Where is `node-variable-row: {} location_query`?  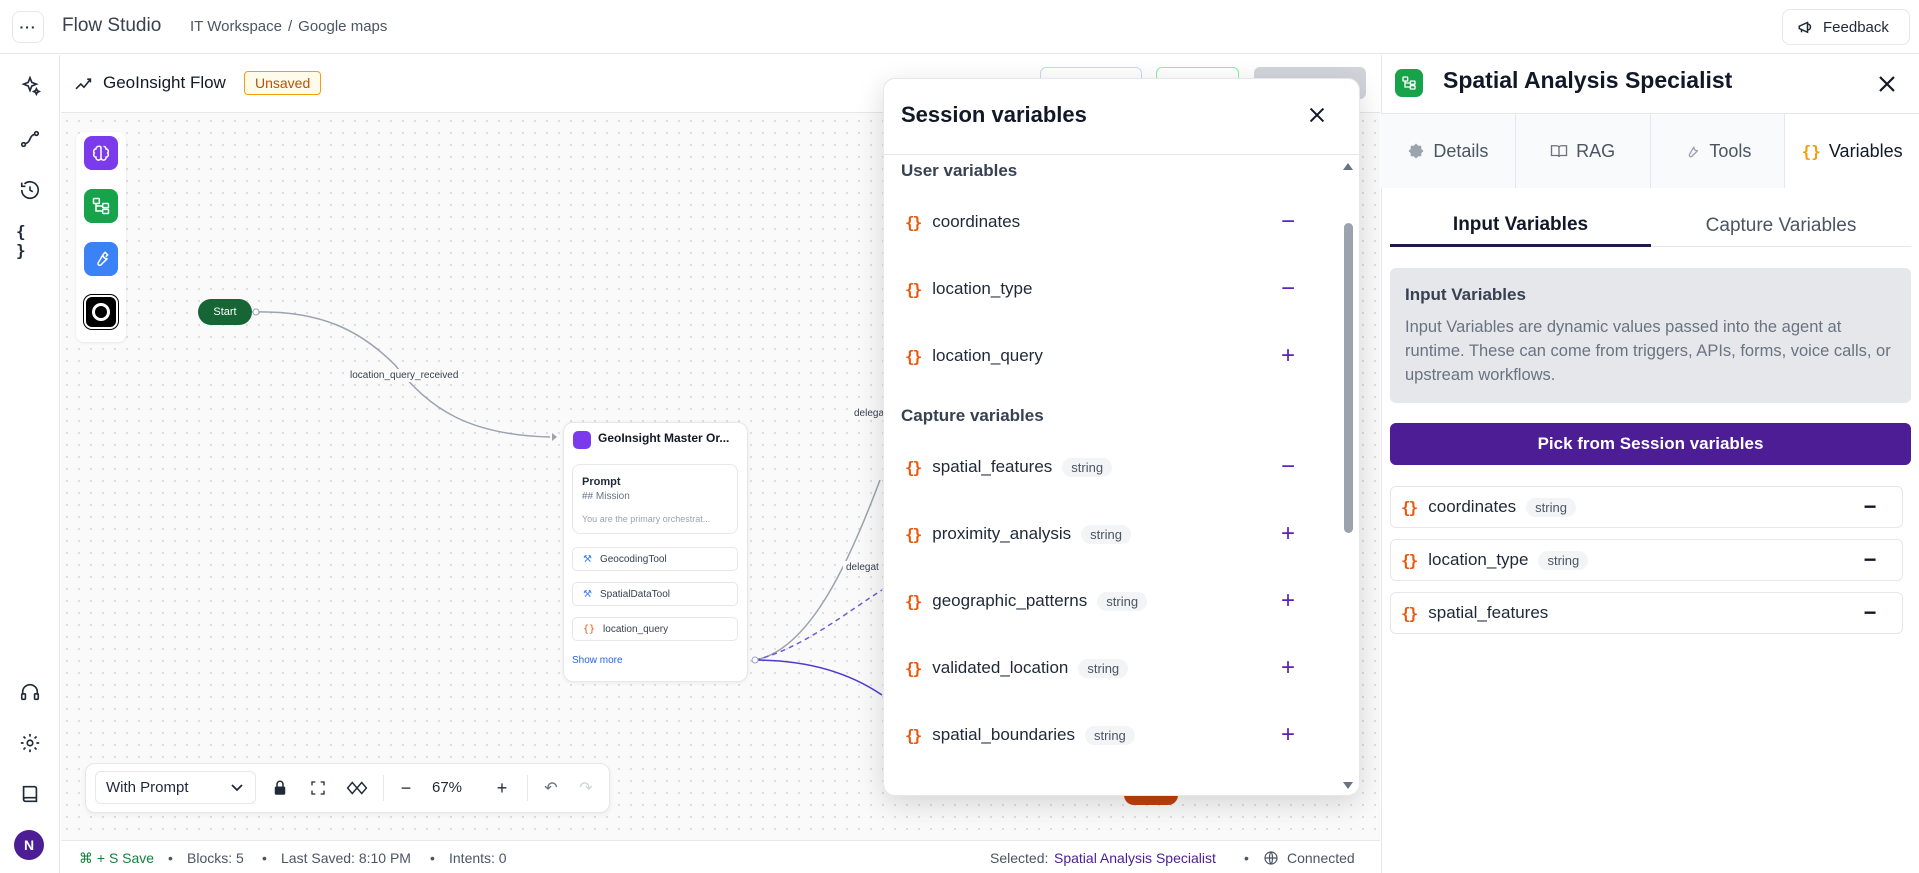
node-variable-row: {} location_query is located at coordinates (655, 629).